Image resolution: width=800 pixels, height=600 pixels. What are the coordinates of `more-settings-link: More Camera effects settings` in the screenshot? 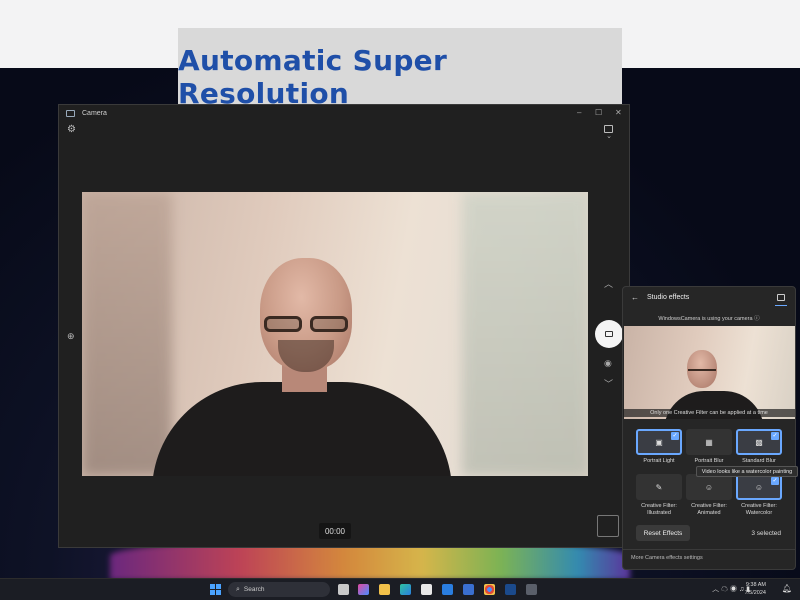 It's located at (667, 558).